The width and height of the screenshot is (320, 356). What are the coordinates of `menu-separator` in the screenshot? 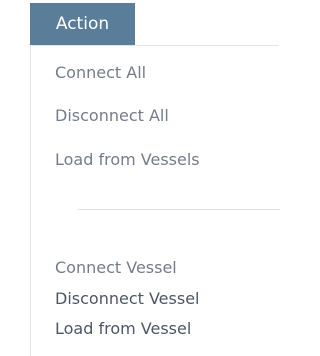 It's located at (179, 209).